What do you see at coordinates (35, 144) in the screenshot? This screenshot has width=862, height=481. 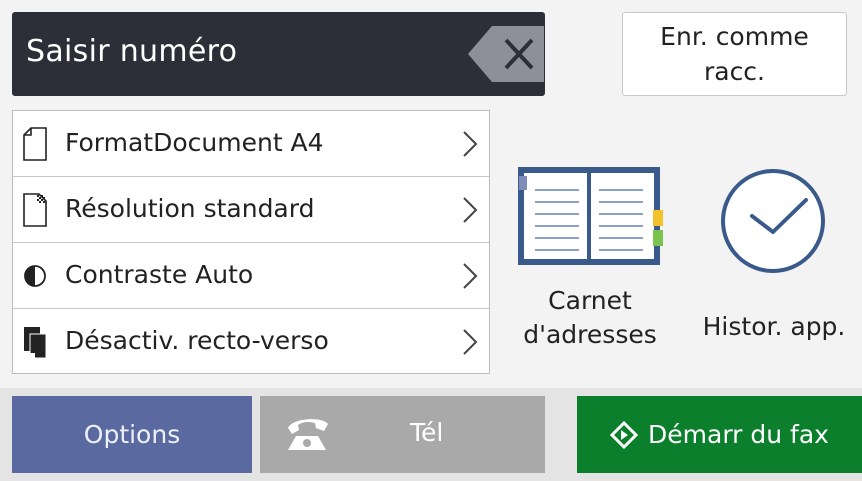 I see `page-icon` at bounding box center [35, 144].